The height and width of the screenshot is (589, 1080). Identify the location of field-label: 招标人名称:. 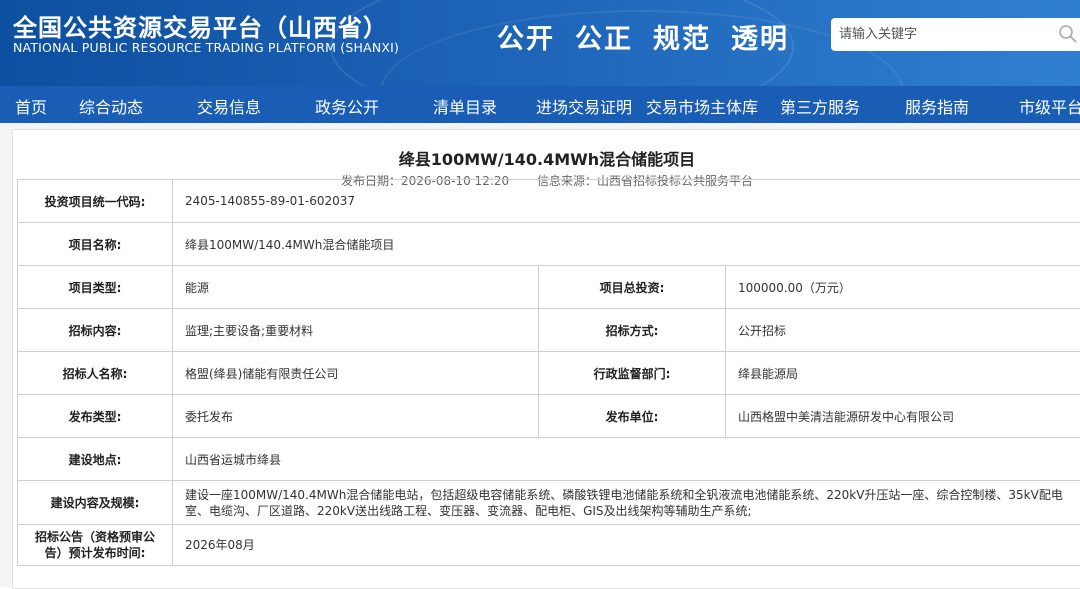
(95, 373).